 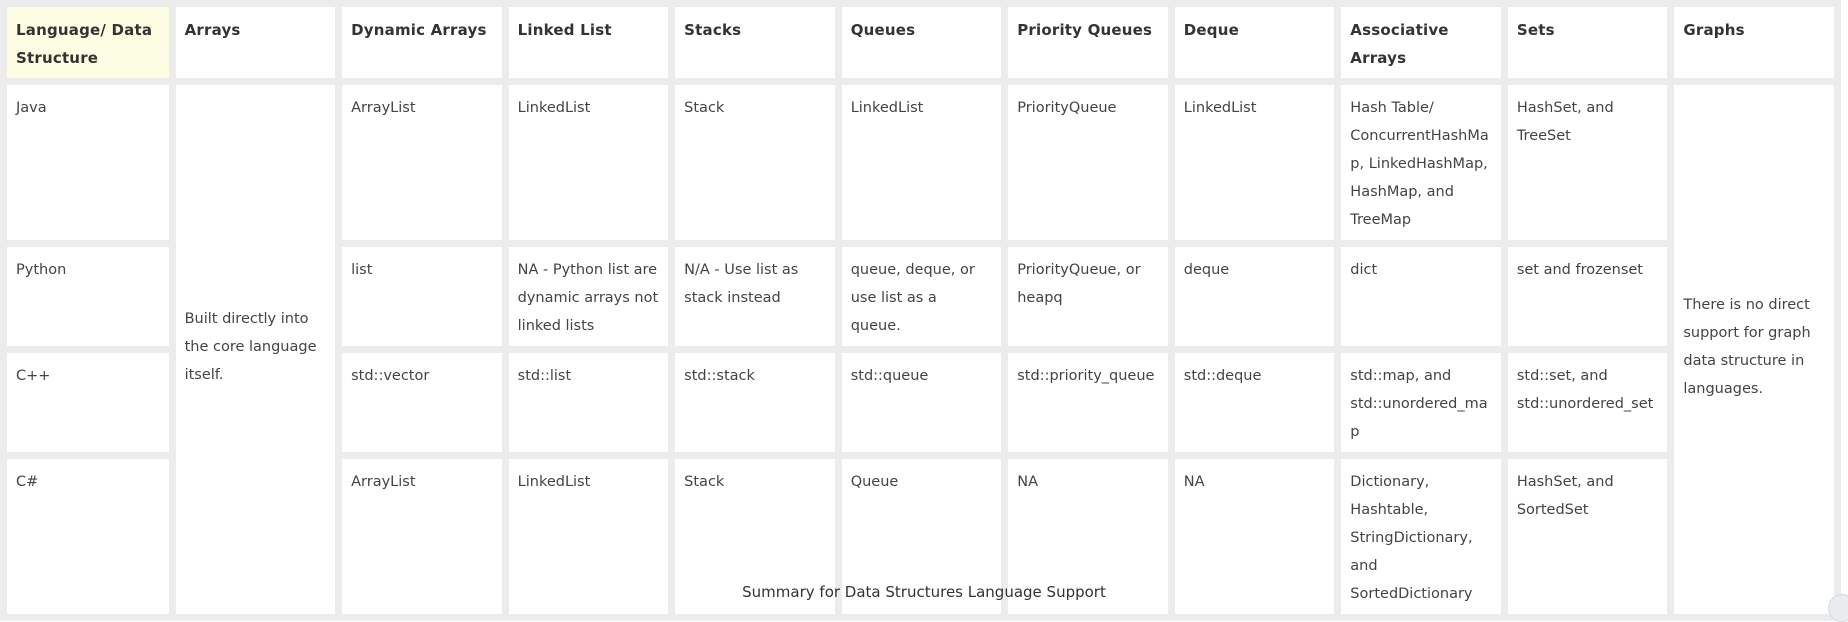 What do you see at coordinates (755, 42) in the screenshot?
I see `header-stacks: Stacks` at bounding box center [755, 42].